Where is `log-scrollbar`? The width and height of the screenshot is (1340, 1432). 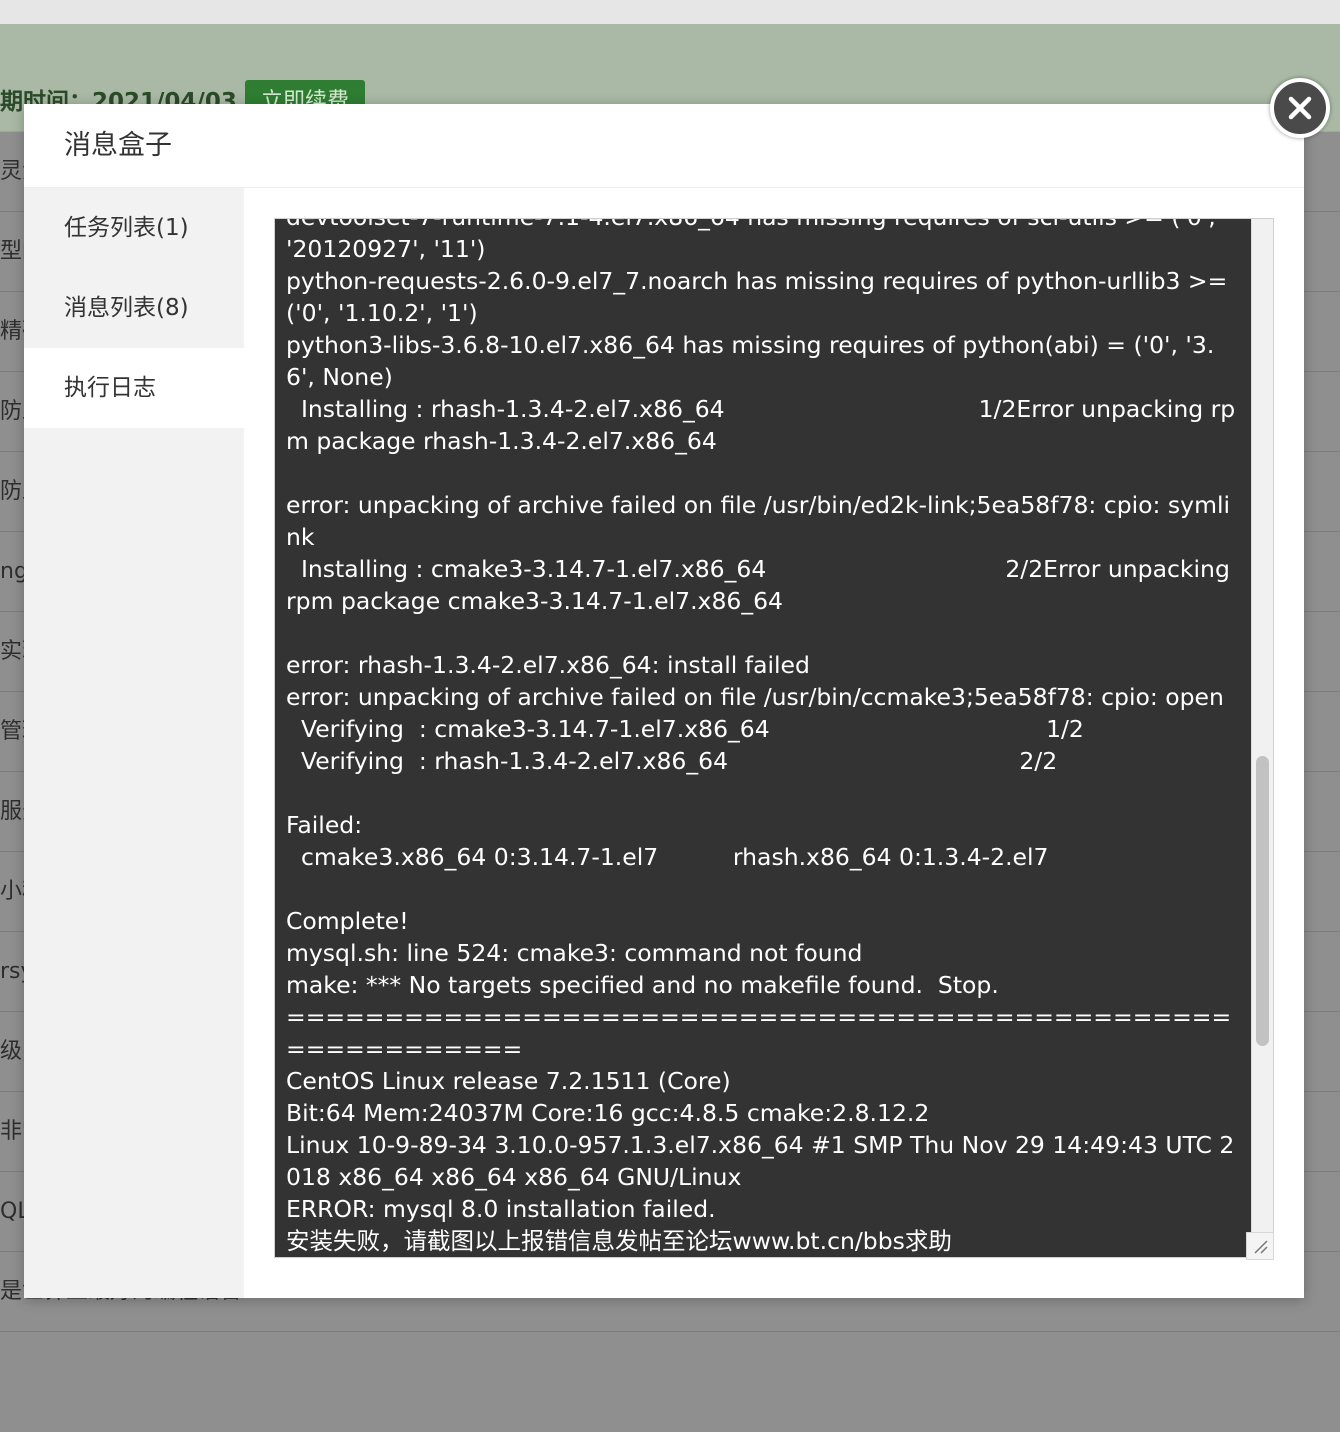 log-scrollbar is located at coordinates (1262, 738).